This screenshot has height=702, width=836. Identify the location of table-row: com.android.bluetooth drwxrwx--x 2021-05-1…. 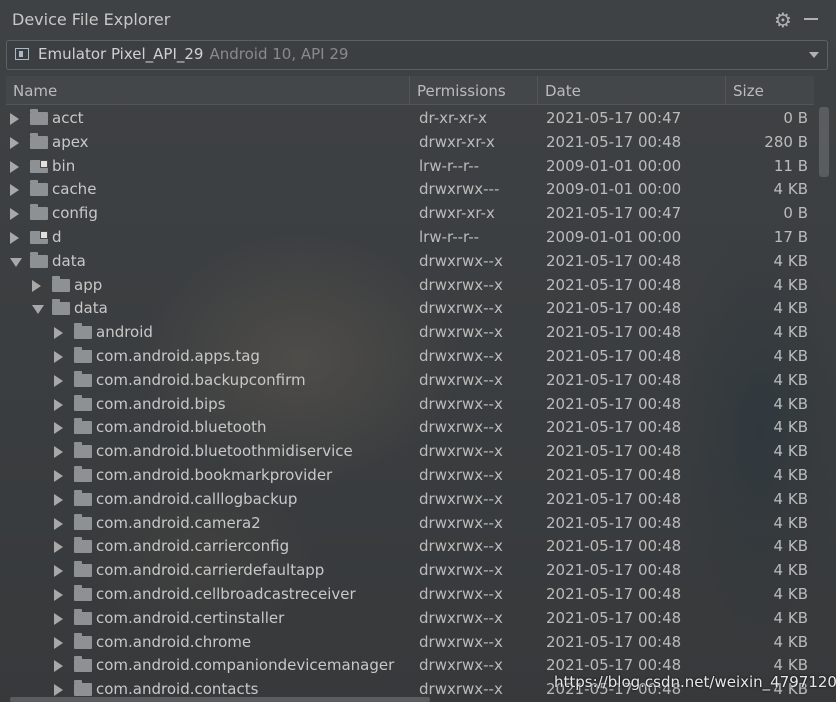
(410, 428).